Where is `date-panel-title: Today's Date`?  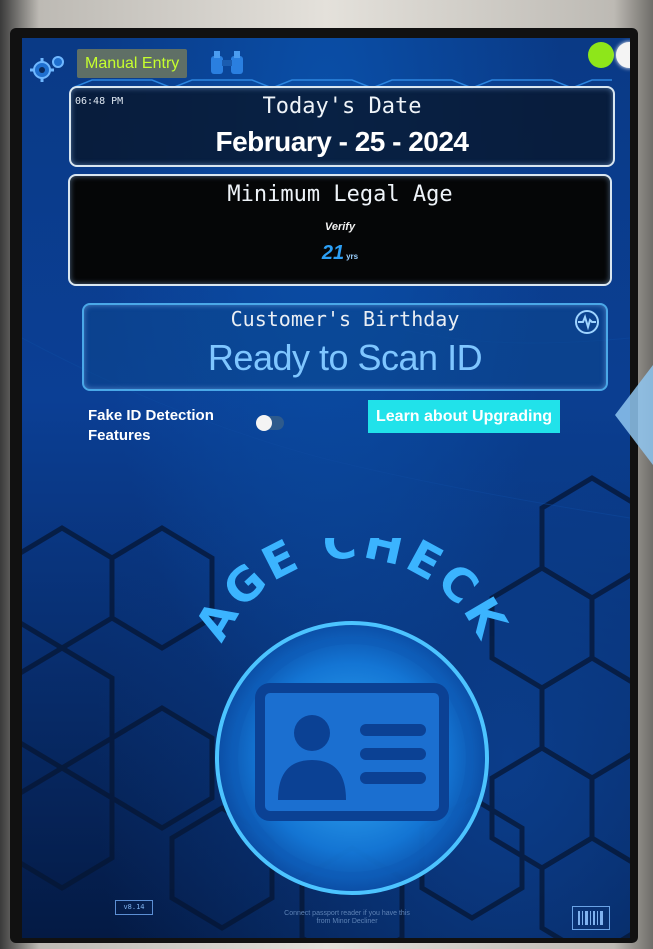 date-panel-title: Today's Date is located at coordinates (342, 106).